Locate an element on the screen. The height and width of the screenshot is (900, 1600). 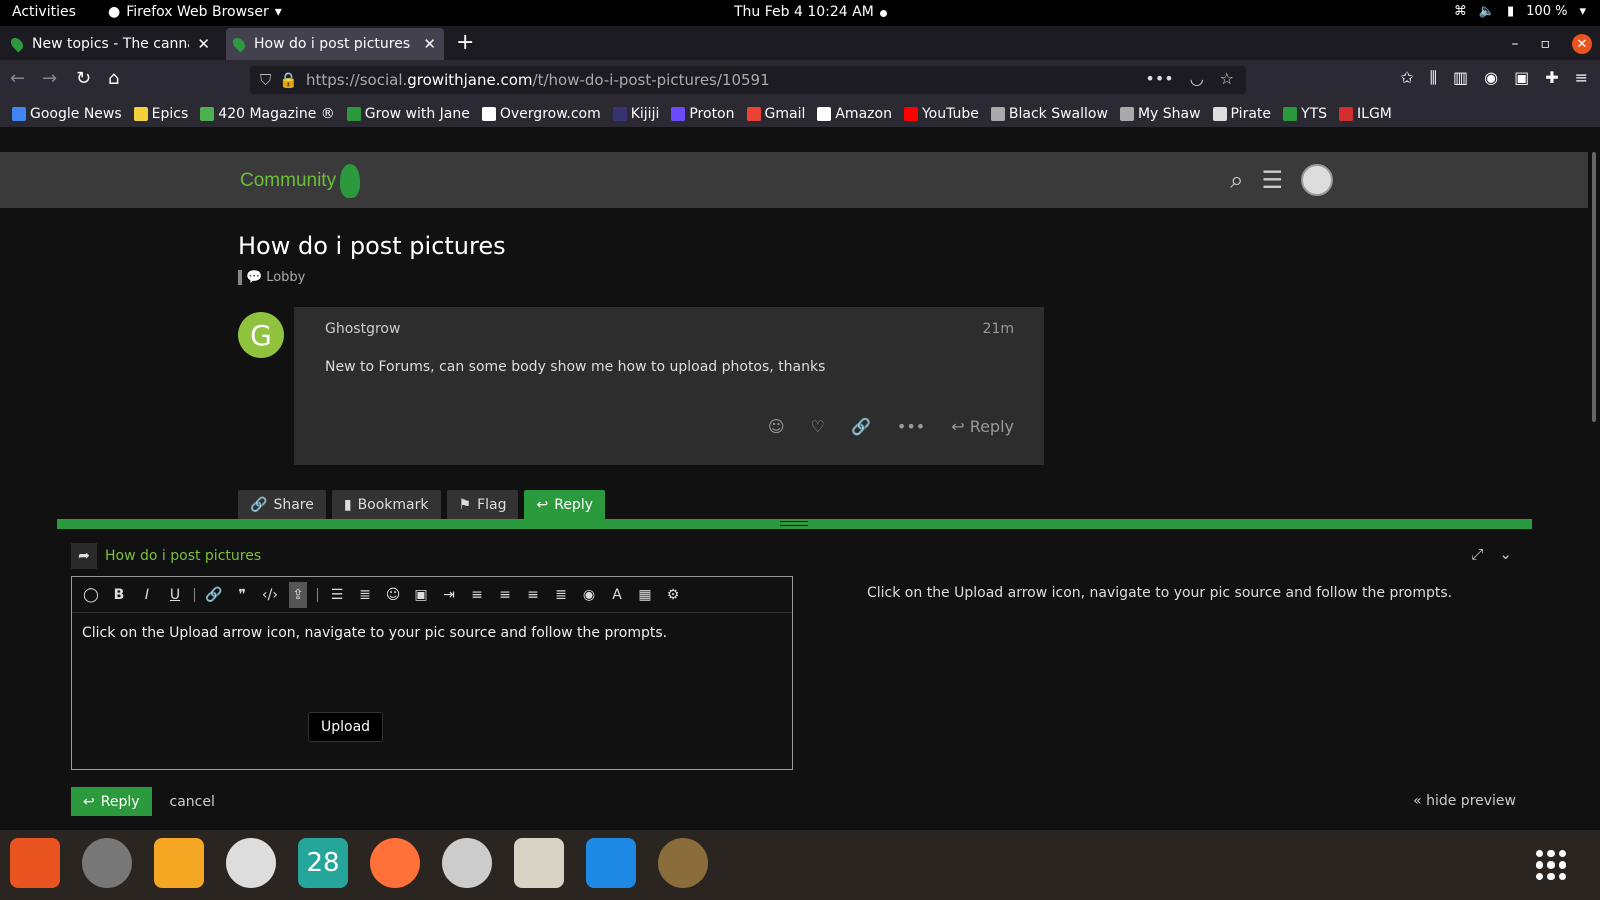
bookmark-item: Epics is located at coordinates (160, 114).